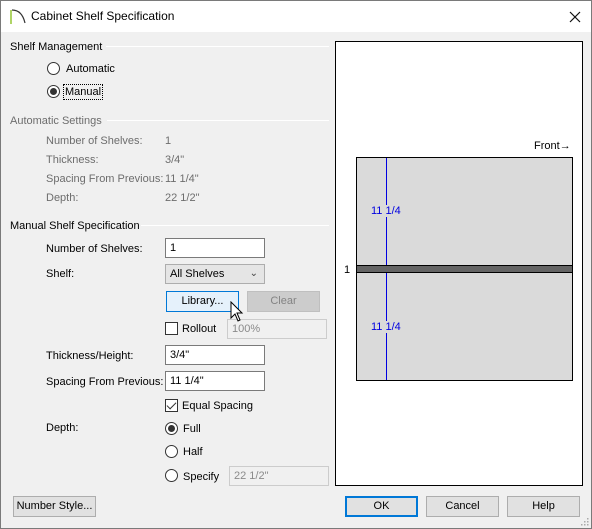  Describe the element at coordinates (215, 381) in the screenshot. I see `spacing-input: 11 1/4"` at that location.